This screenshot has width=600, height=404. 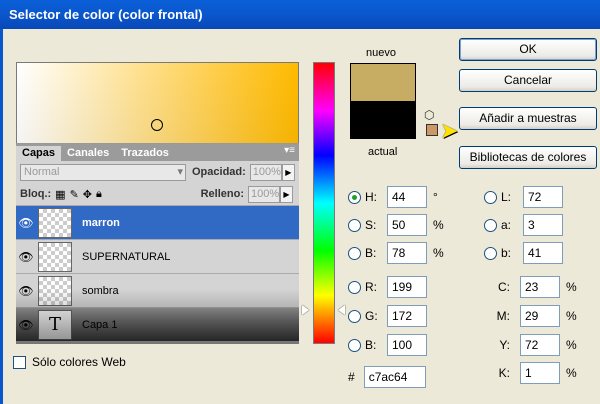 I want to click on hue-slider, so click(x=324, y=203).